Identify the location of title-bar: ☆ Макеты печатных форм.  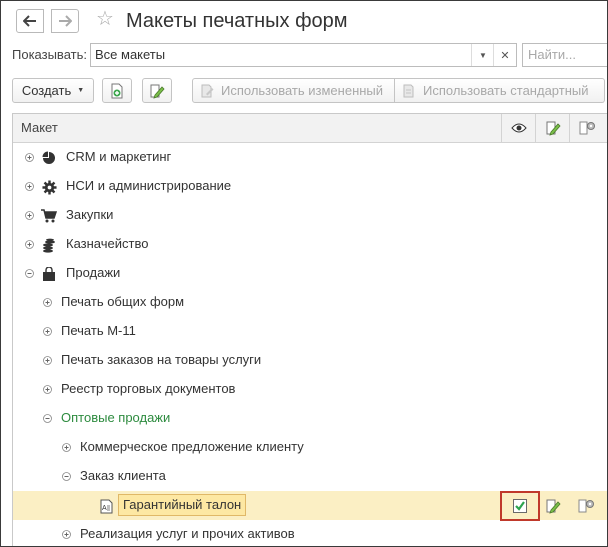
(304, 21).